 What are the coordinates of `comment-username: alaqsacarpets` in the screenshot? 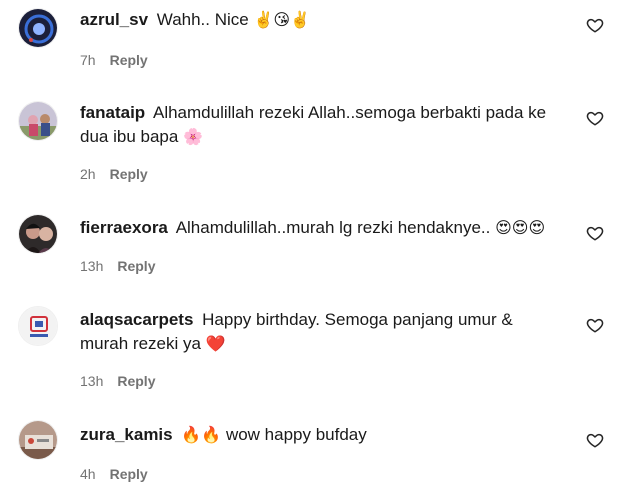 It's located at (136, 319).